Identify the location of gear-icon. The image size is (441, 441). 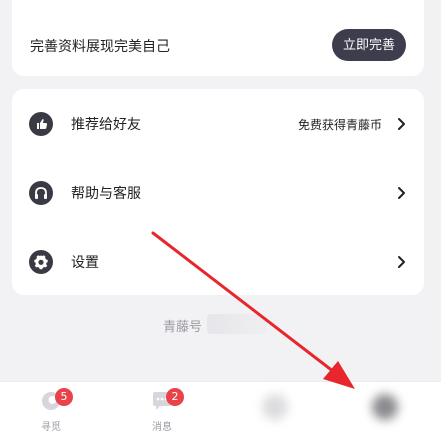
(41, 262).